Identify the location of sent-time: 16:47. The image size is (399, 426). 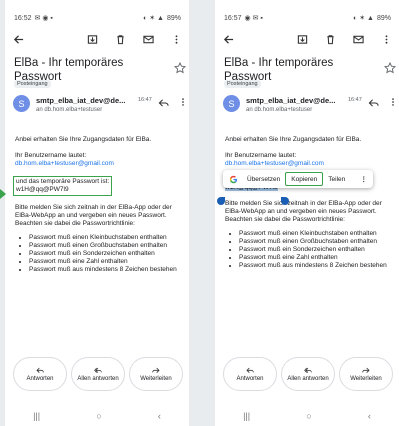
(355, 100).